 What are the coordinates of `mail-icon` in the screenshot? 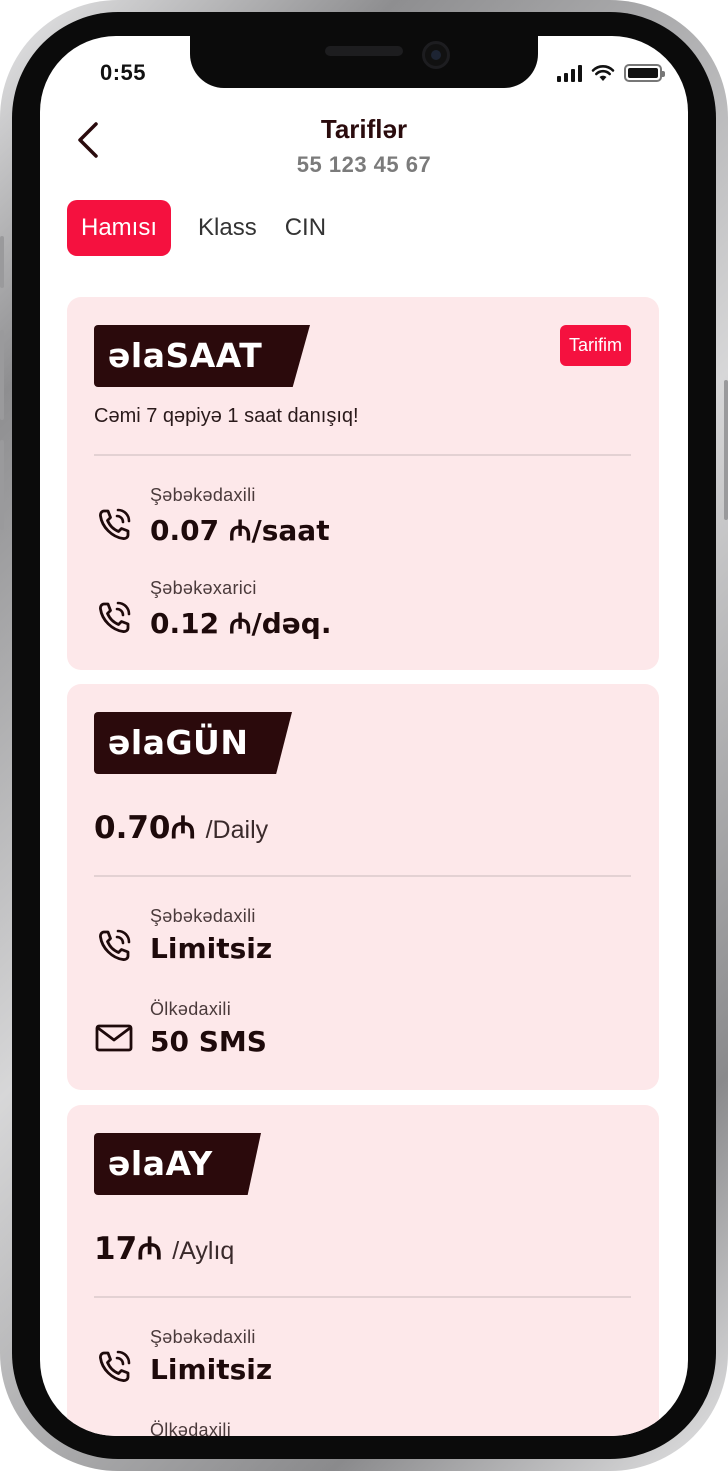 It's located at (114, 1038).